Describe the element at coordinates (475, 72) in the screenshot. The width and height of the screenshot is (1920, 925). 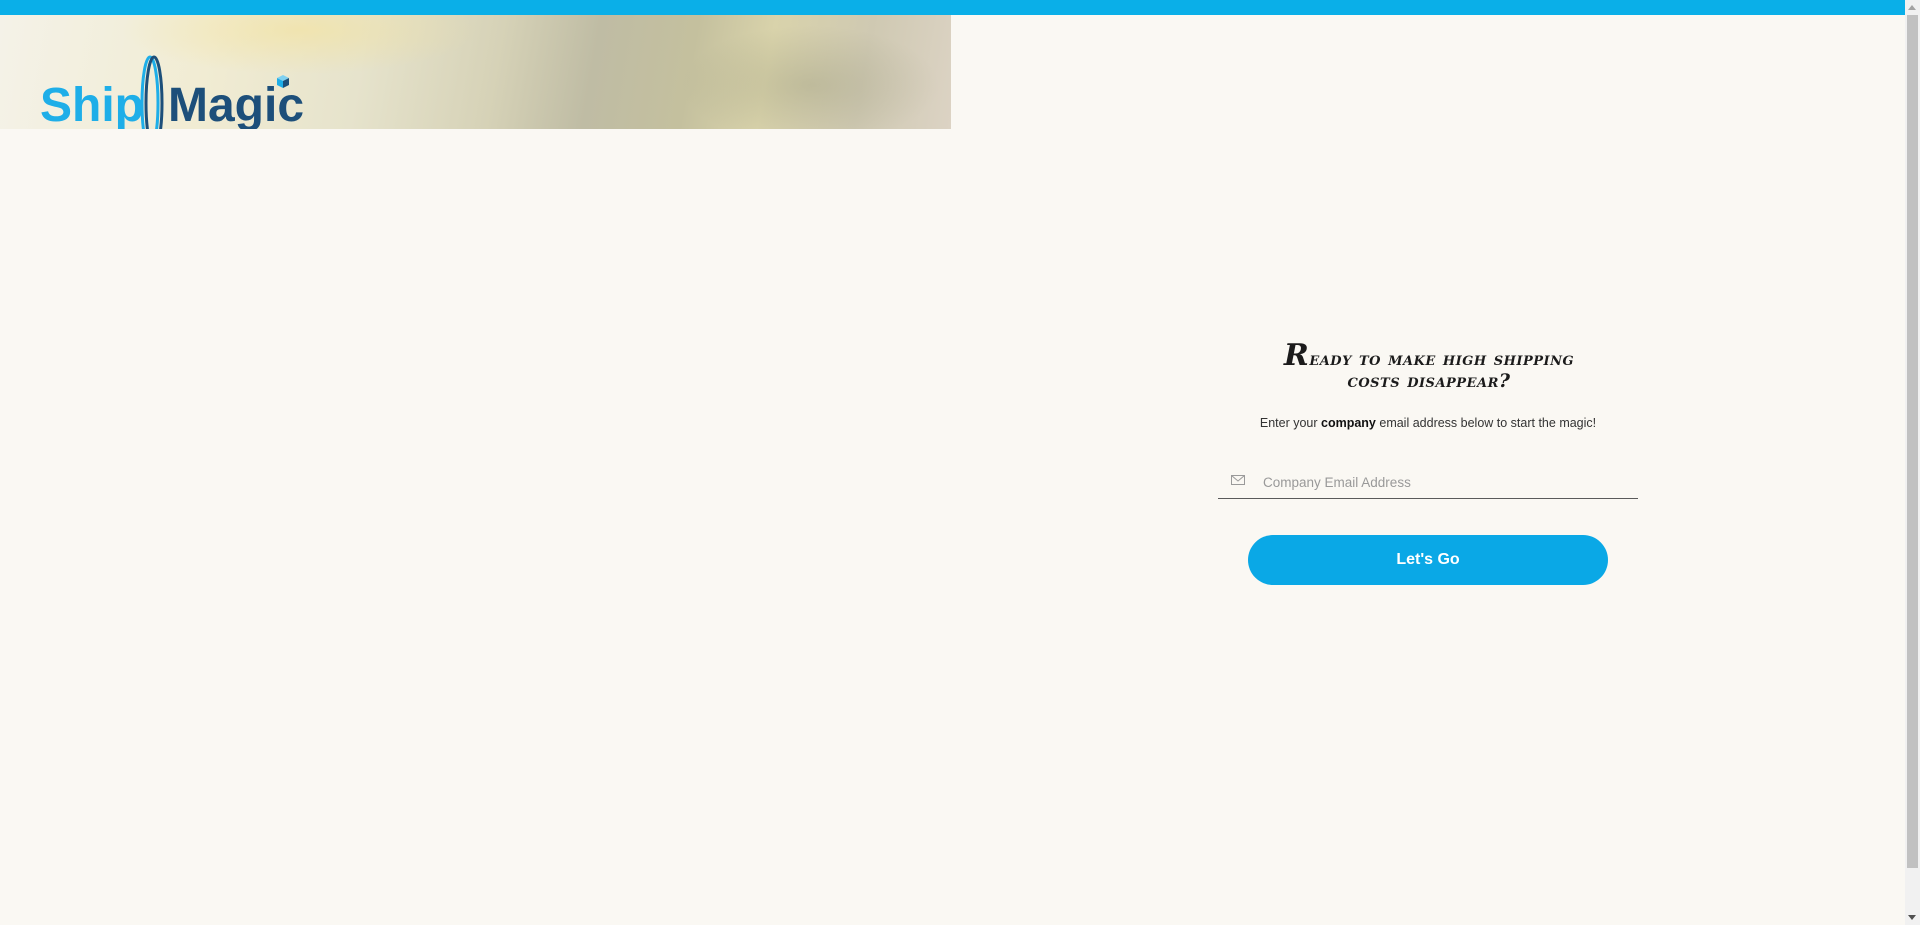
I see `hero-banner: Ship Magic` at that location.